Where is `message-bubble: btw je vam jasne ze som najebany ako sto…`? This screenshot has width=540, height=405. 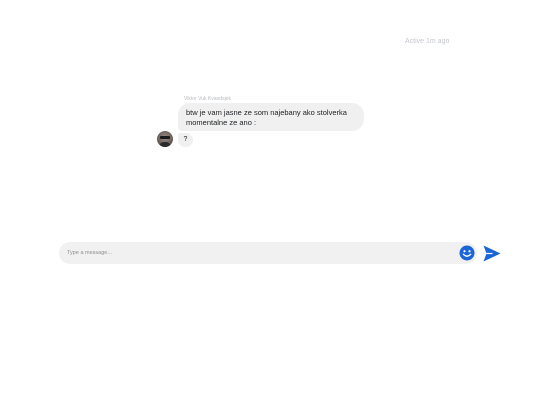 message-bubble: btw je vam jasne ze som najebany ako sto… is located at coordinates (271, 117).